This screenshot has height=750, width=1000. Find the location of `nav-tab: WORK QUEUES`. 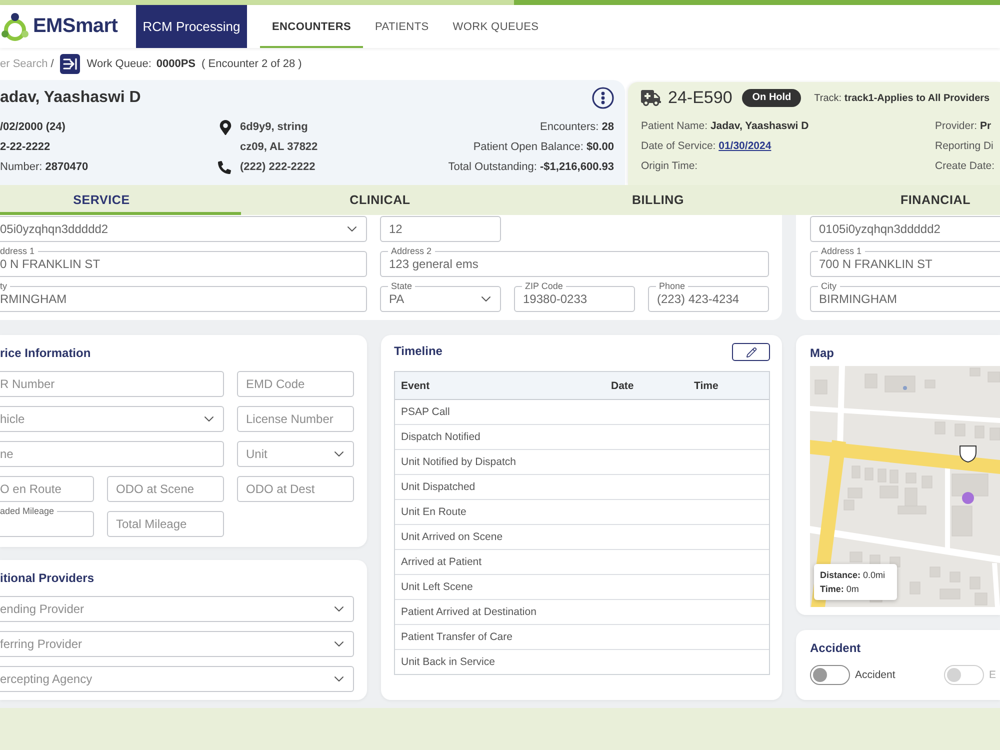

nav-tab: WORK QUEUES is located at coordinates (495, 26).